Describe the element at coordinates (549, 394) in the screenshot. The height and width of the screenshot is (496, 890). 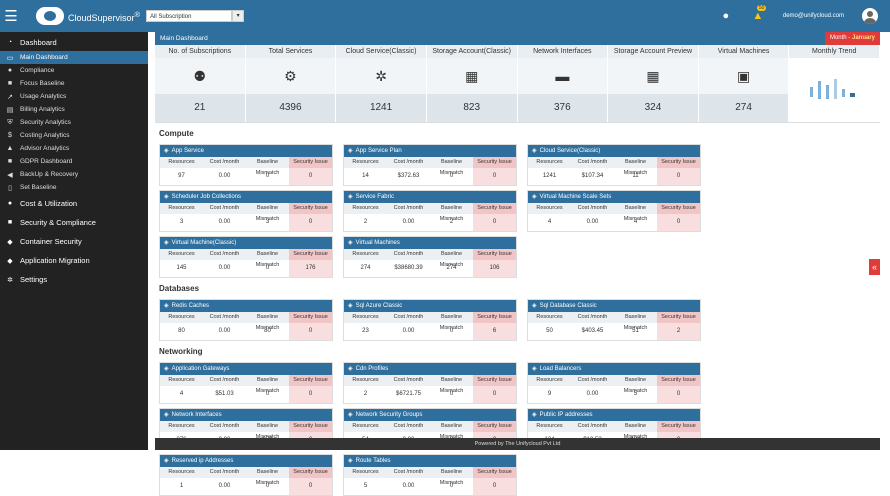
I see `resources-value: 9` at that location.